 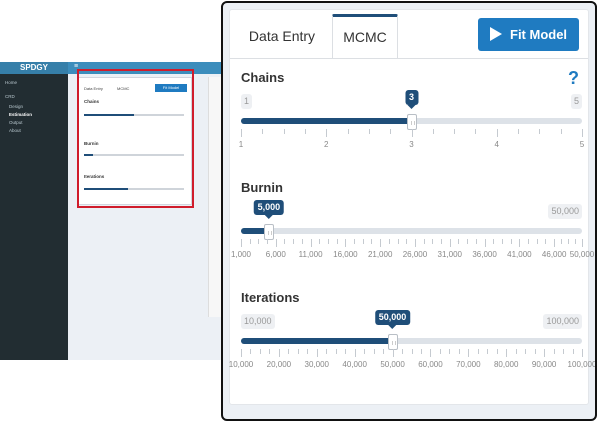 I want to click on thumb-right-panel, so click(x=215, y=197).